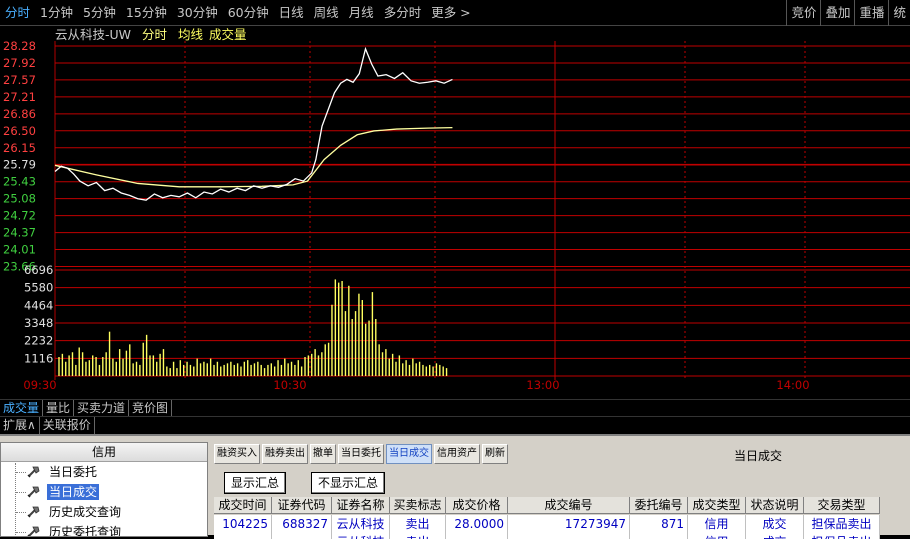  I want to click on price-tick: 25.79, so click(19, 165).